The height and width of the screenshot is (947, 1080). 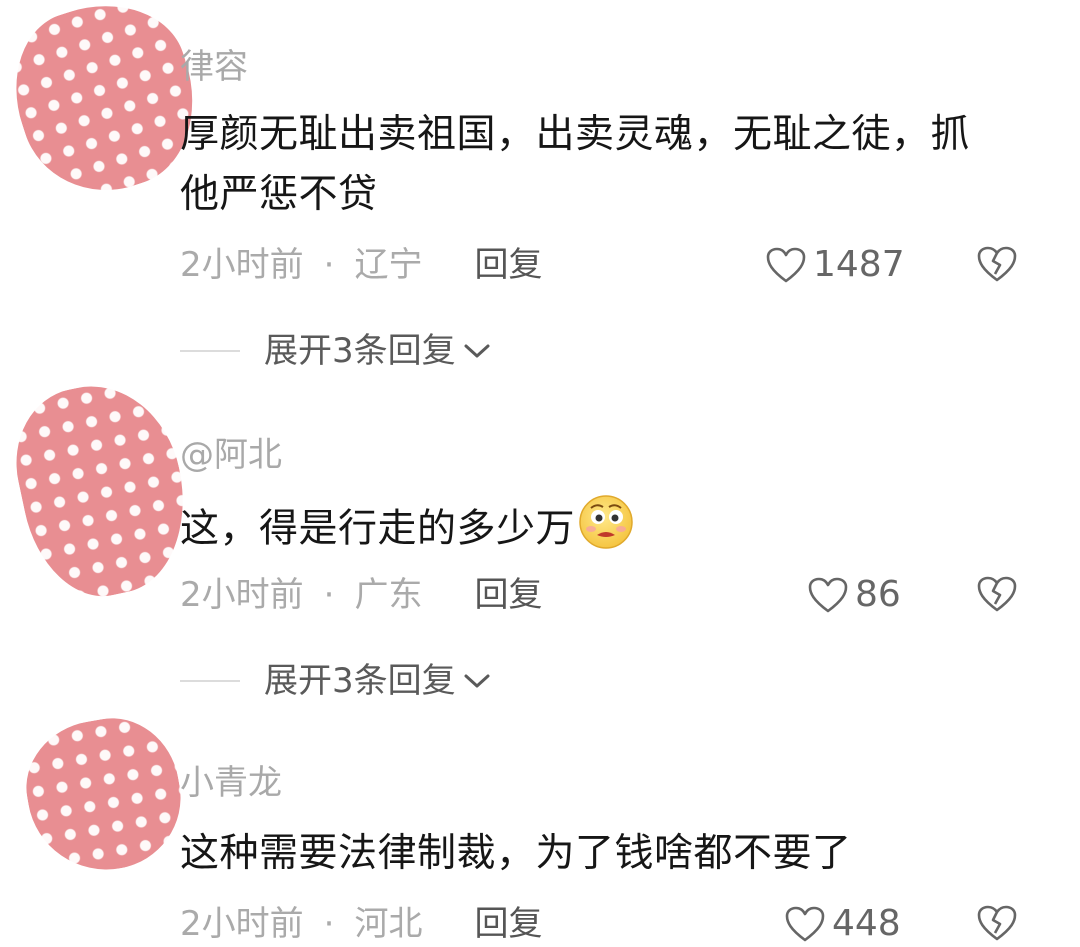 I want to click on comment-meta: 2小时前 · 河北 回复, so click(x=361, y=924).